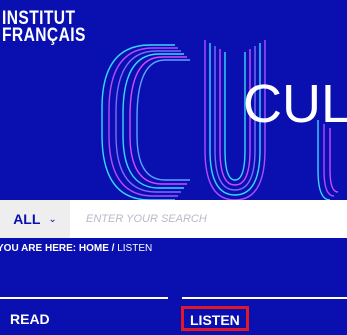 This screenshot has width=347, height=335. Describe the element at coordinates (30, 319) in the screenshot. I see `tab-read: READ` at that location.